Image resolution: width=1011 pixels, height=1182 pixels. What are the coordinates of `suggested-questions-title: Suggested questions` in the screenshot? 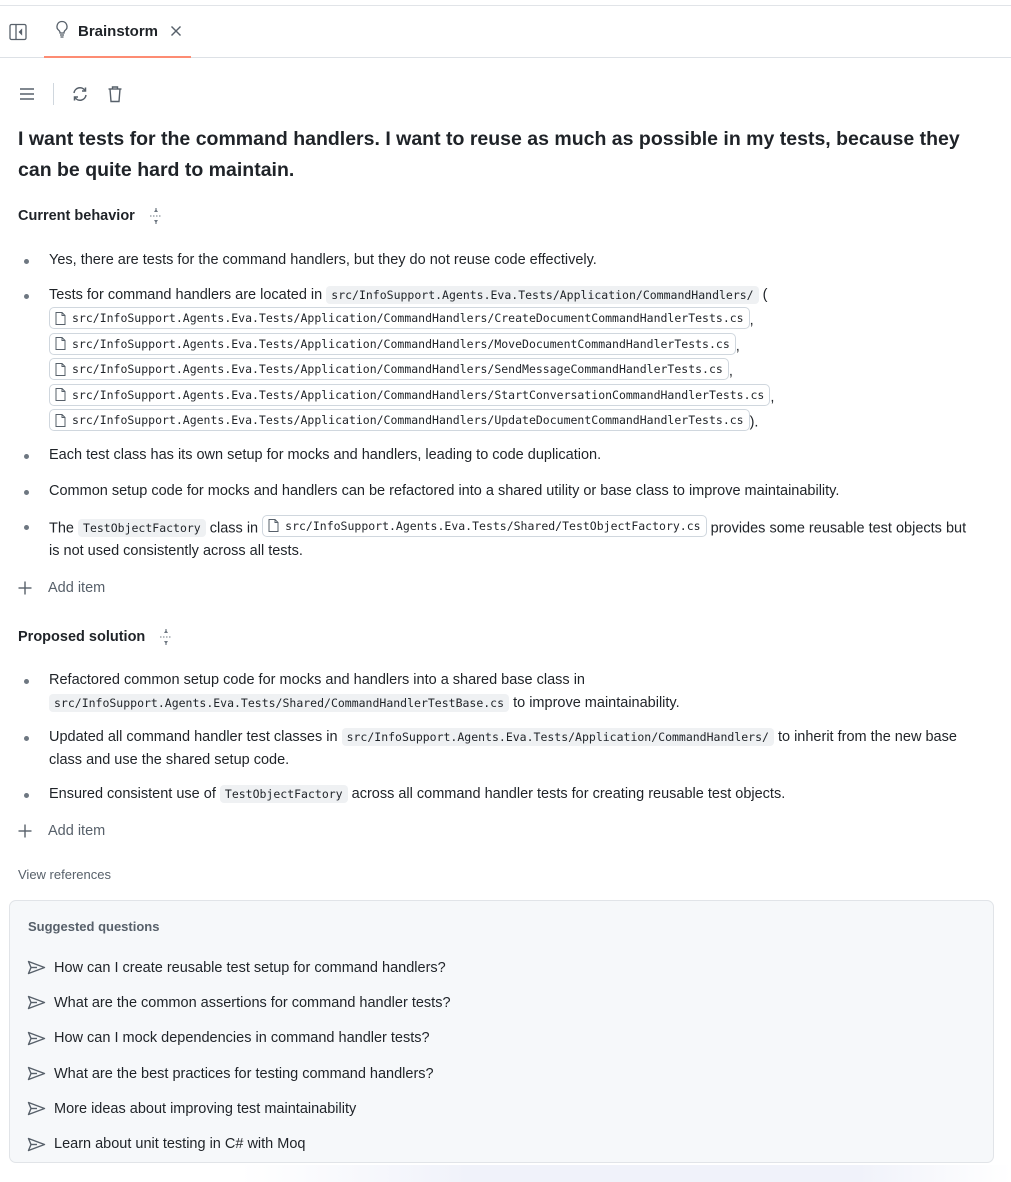 It's located at (94, 926).